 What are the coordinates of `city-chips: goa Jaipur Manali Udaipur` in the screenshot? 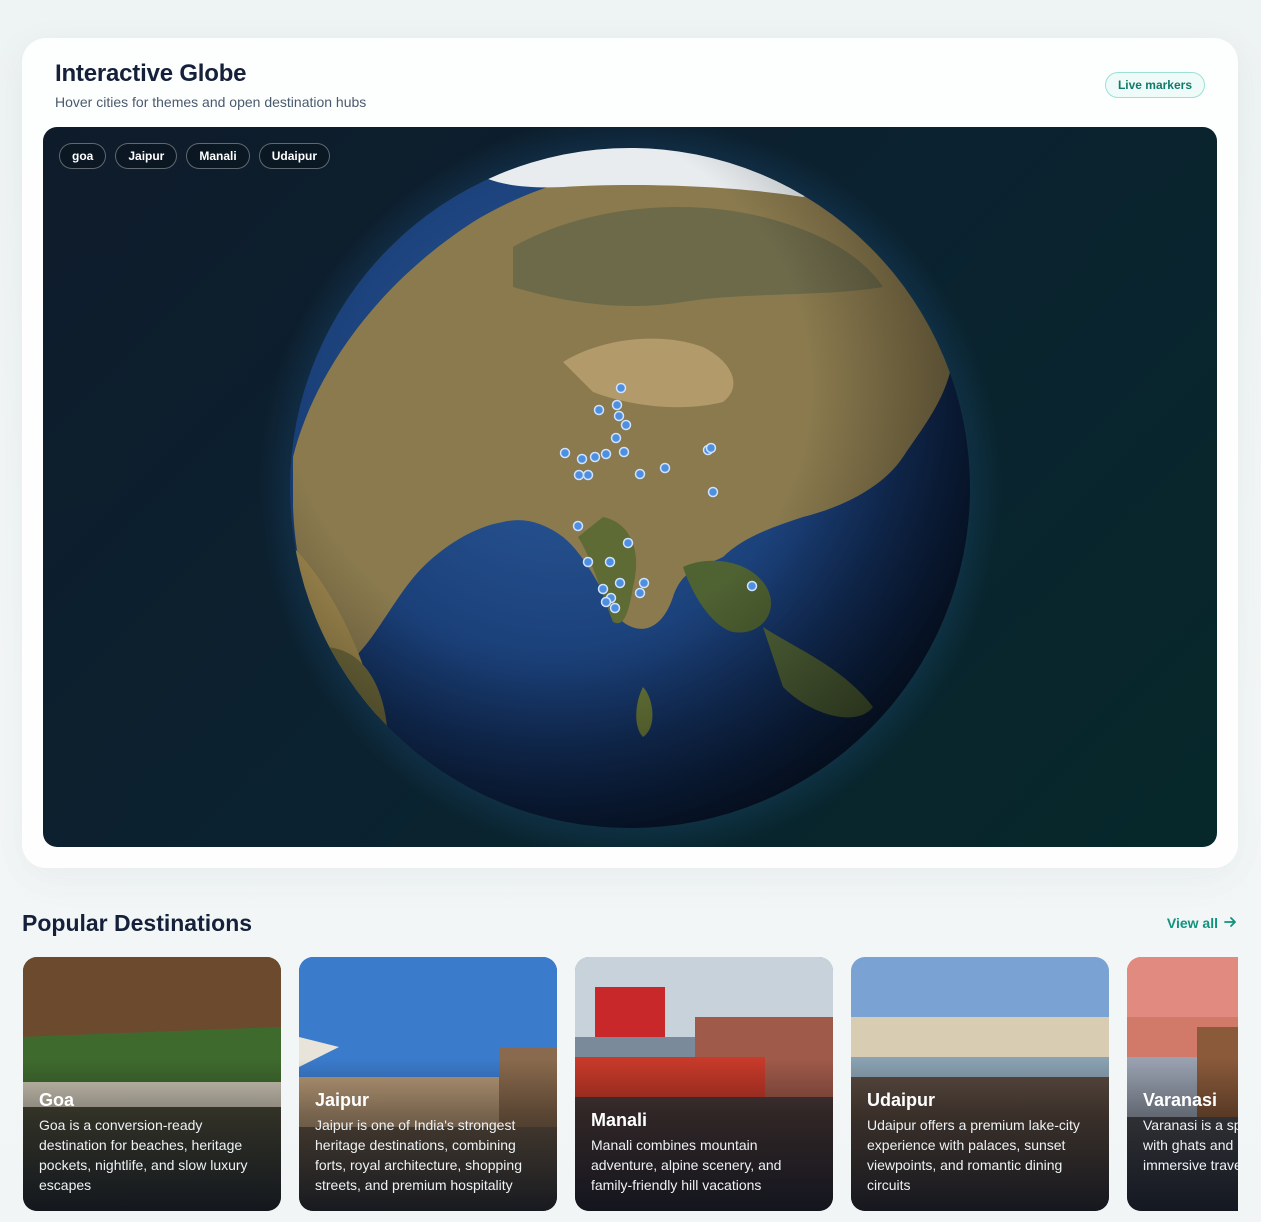 It's located at (195, 156).